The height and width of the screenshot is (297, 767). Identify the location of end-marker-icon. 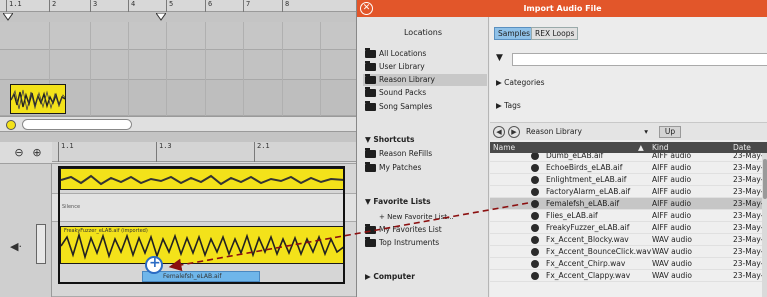
(161, 16).